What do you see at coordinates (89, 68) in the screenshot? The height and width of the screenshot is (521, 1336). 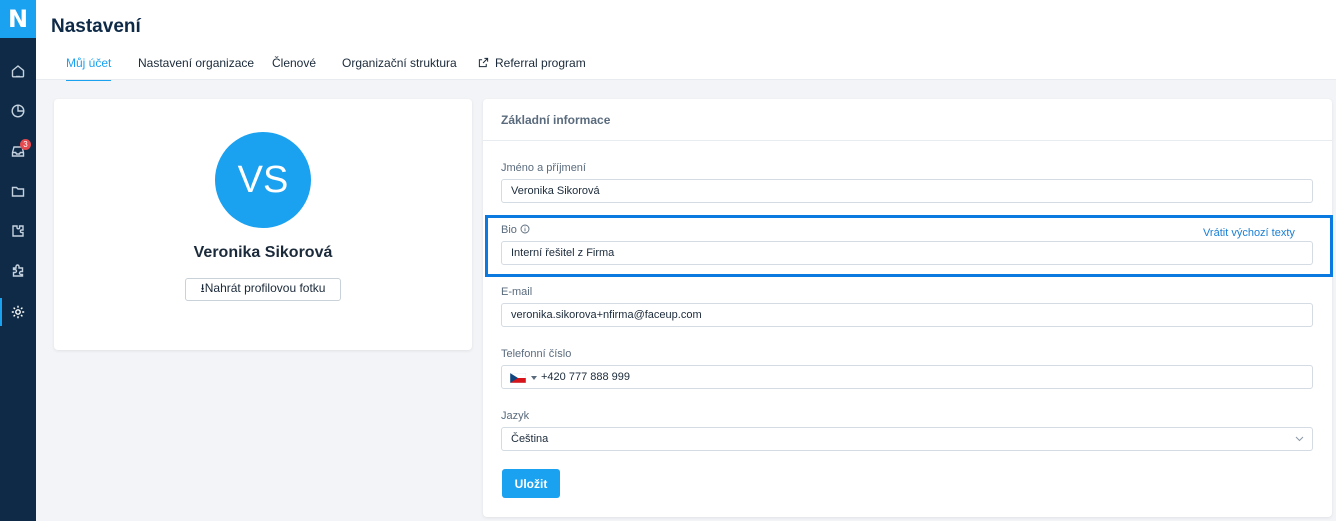 I see `tab-my-account: Můj účet` at bounding box center [89, 68].